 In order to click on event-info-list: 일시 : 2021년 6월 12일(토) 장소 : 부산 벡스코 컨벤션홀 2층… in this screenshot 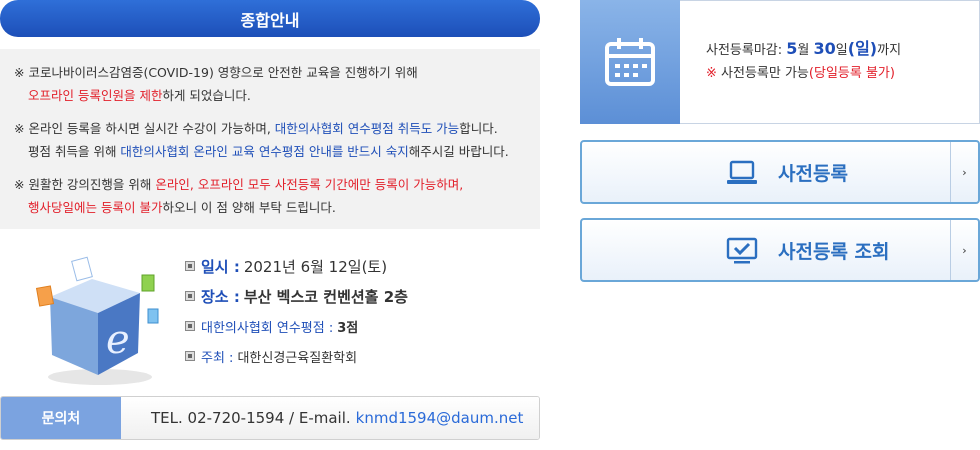, I will do `click(296, 311)`.